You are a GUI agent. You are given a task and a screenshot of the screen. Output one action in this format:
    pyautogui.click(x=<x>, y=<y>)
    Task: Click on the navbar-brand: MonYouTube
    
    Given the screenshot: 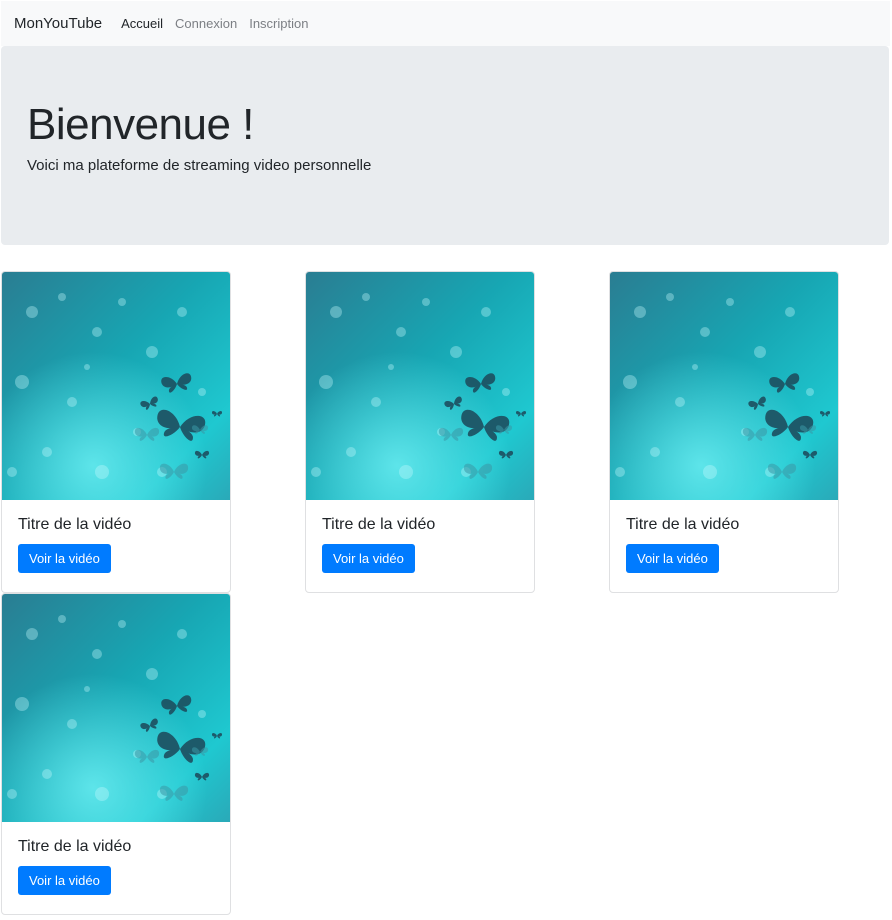 What is the action you would take?
    pyautogui.click(x=58, y=23)
    